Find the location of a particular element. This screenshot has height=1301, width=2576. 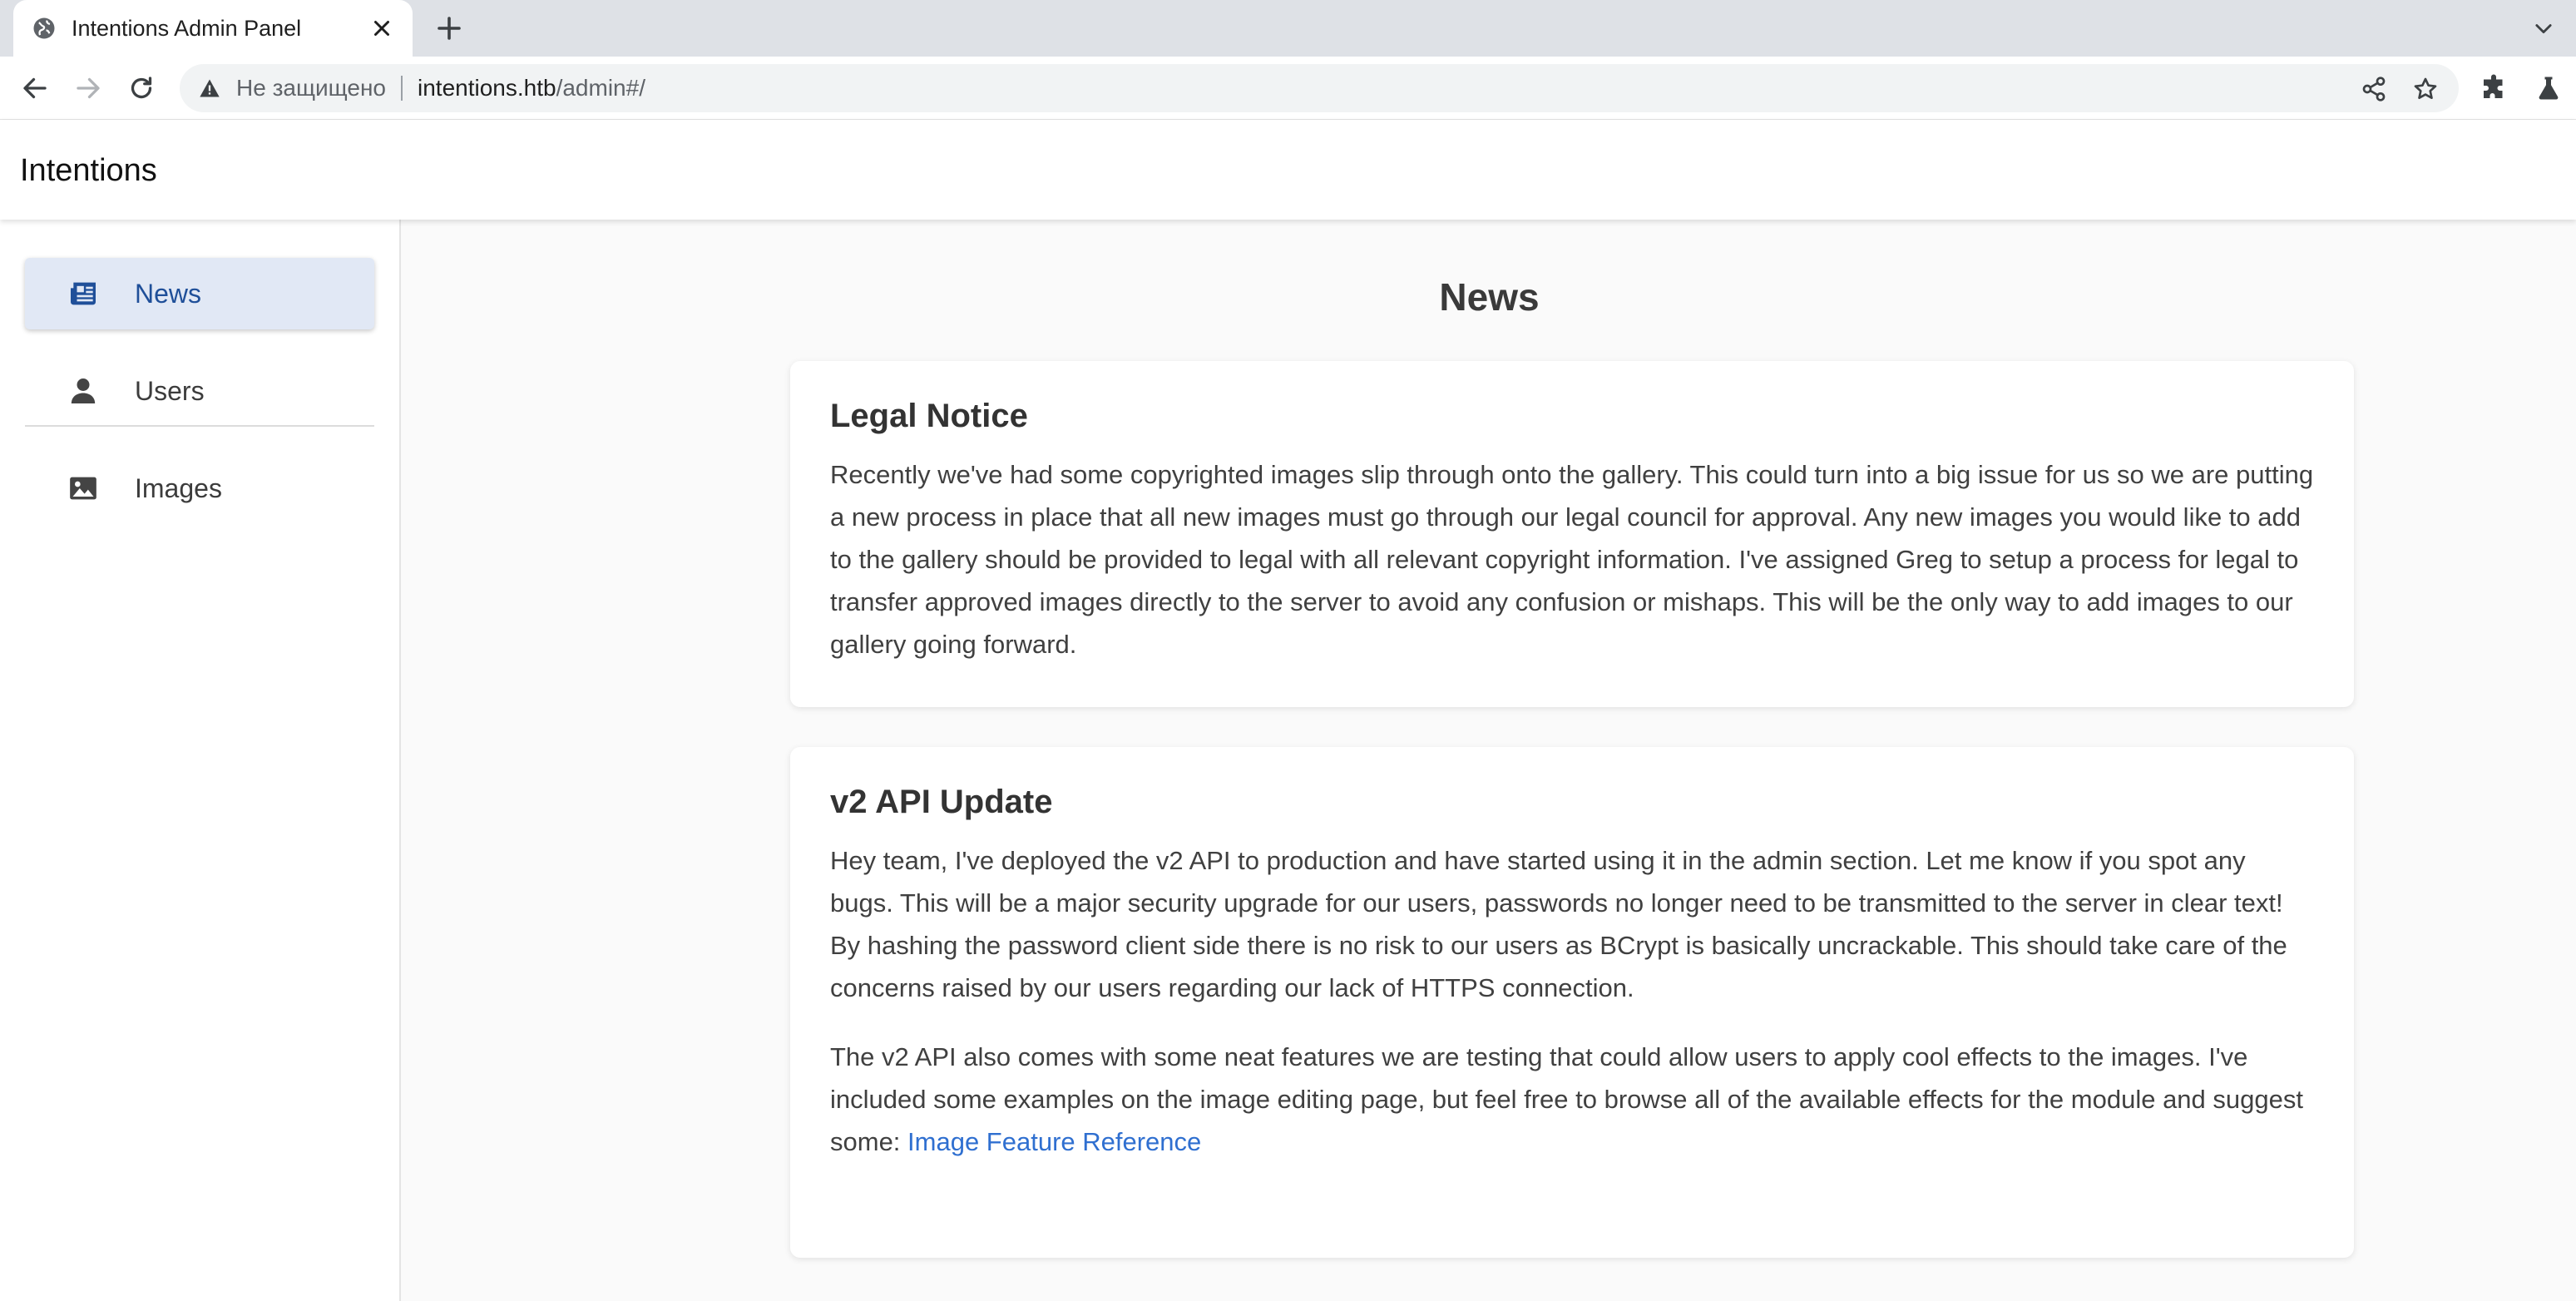

omnibox-divider is located at coordinates (402, 88).